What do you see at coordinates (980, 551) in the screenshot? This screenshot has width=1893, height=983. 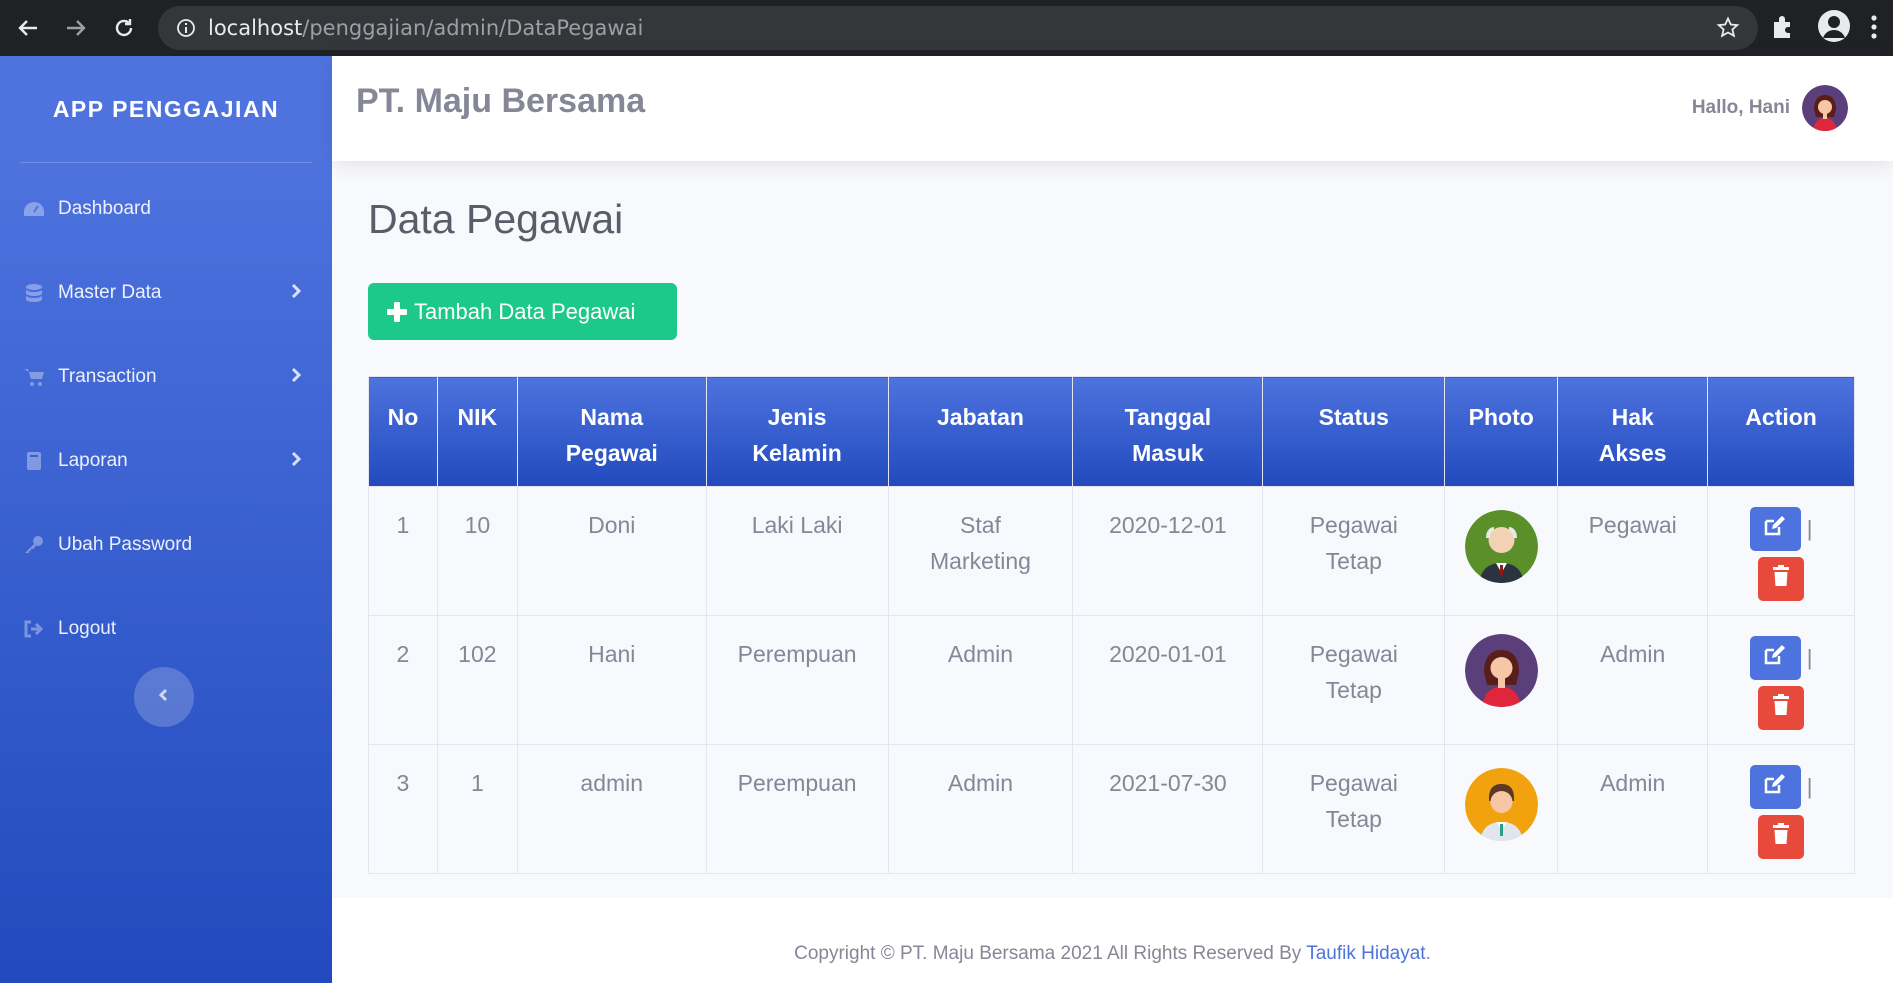 I see `cell-jabatan: Staf Marketing` at bounding box center [980, 551].